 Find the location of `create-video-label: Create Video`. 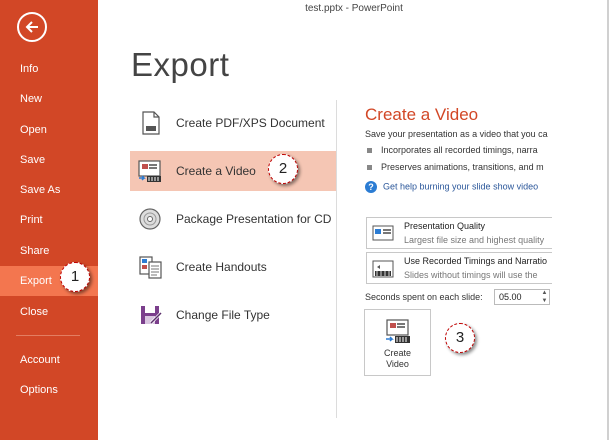

create-video-label: Create Video is located at coordinates (397, 359).